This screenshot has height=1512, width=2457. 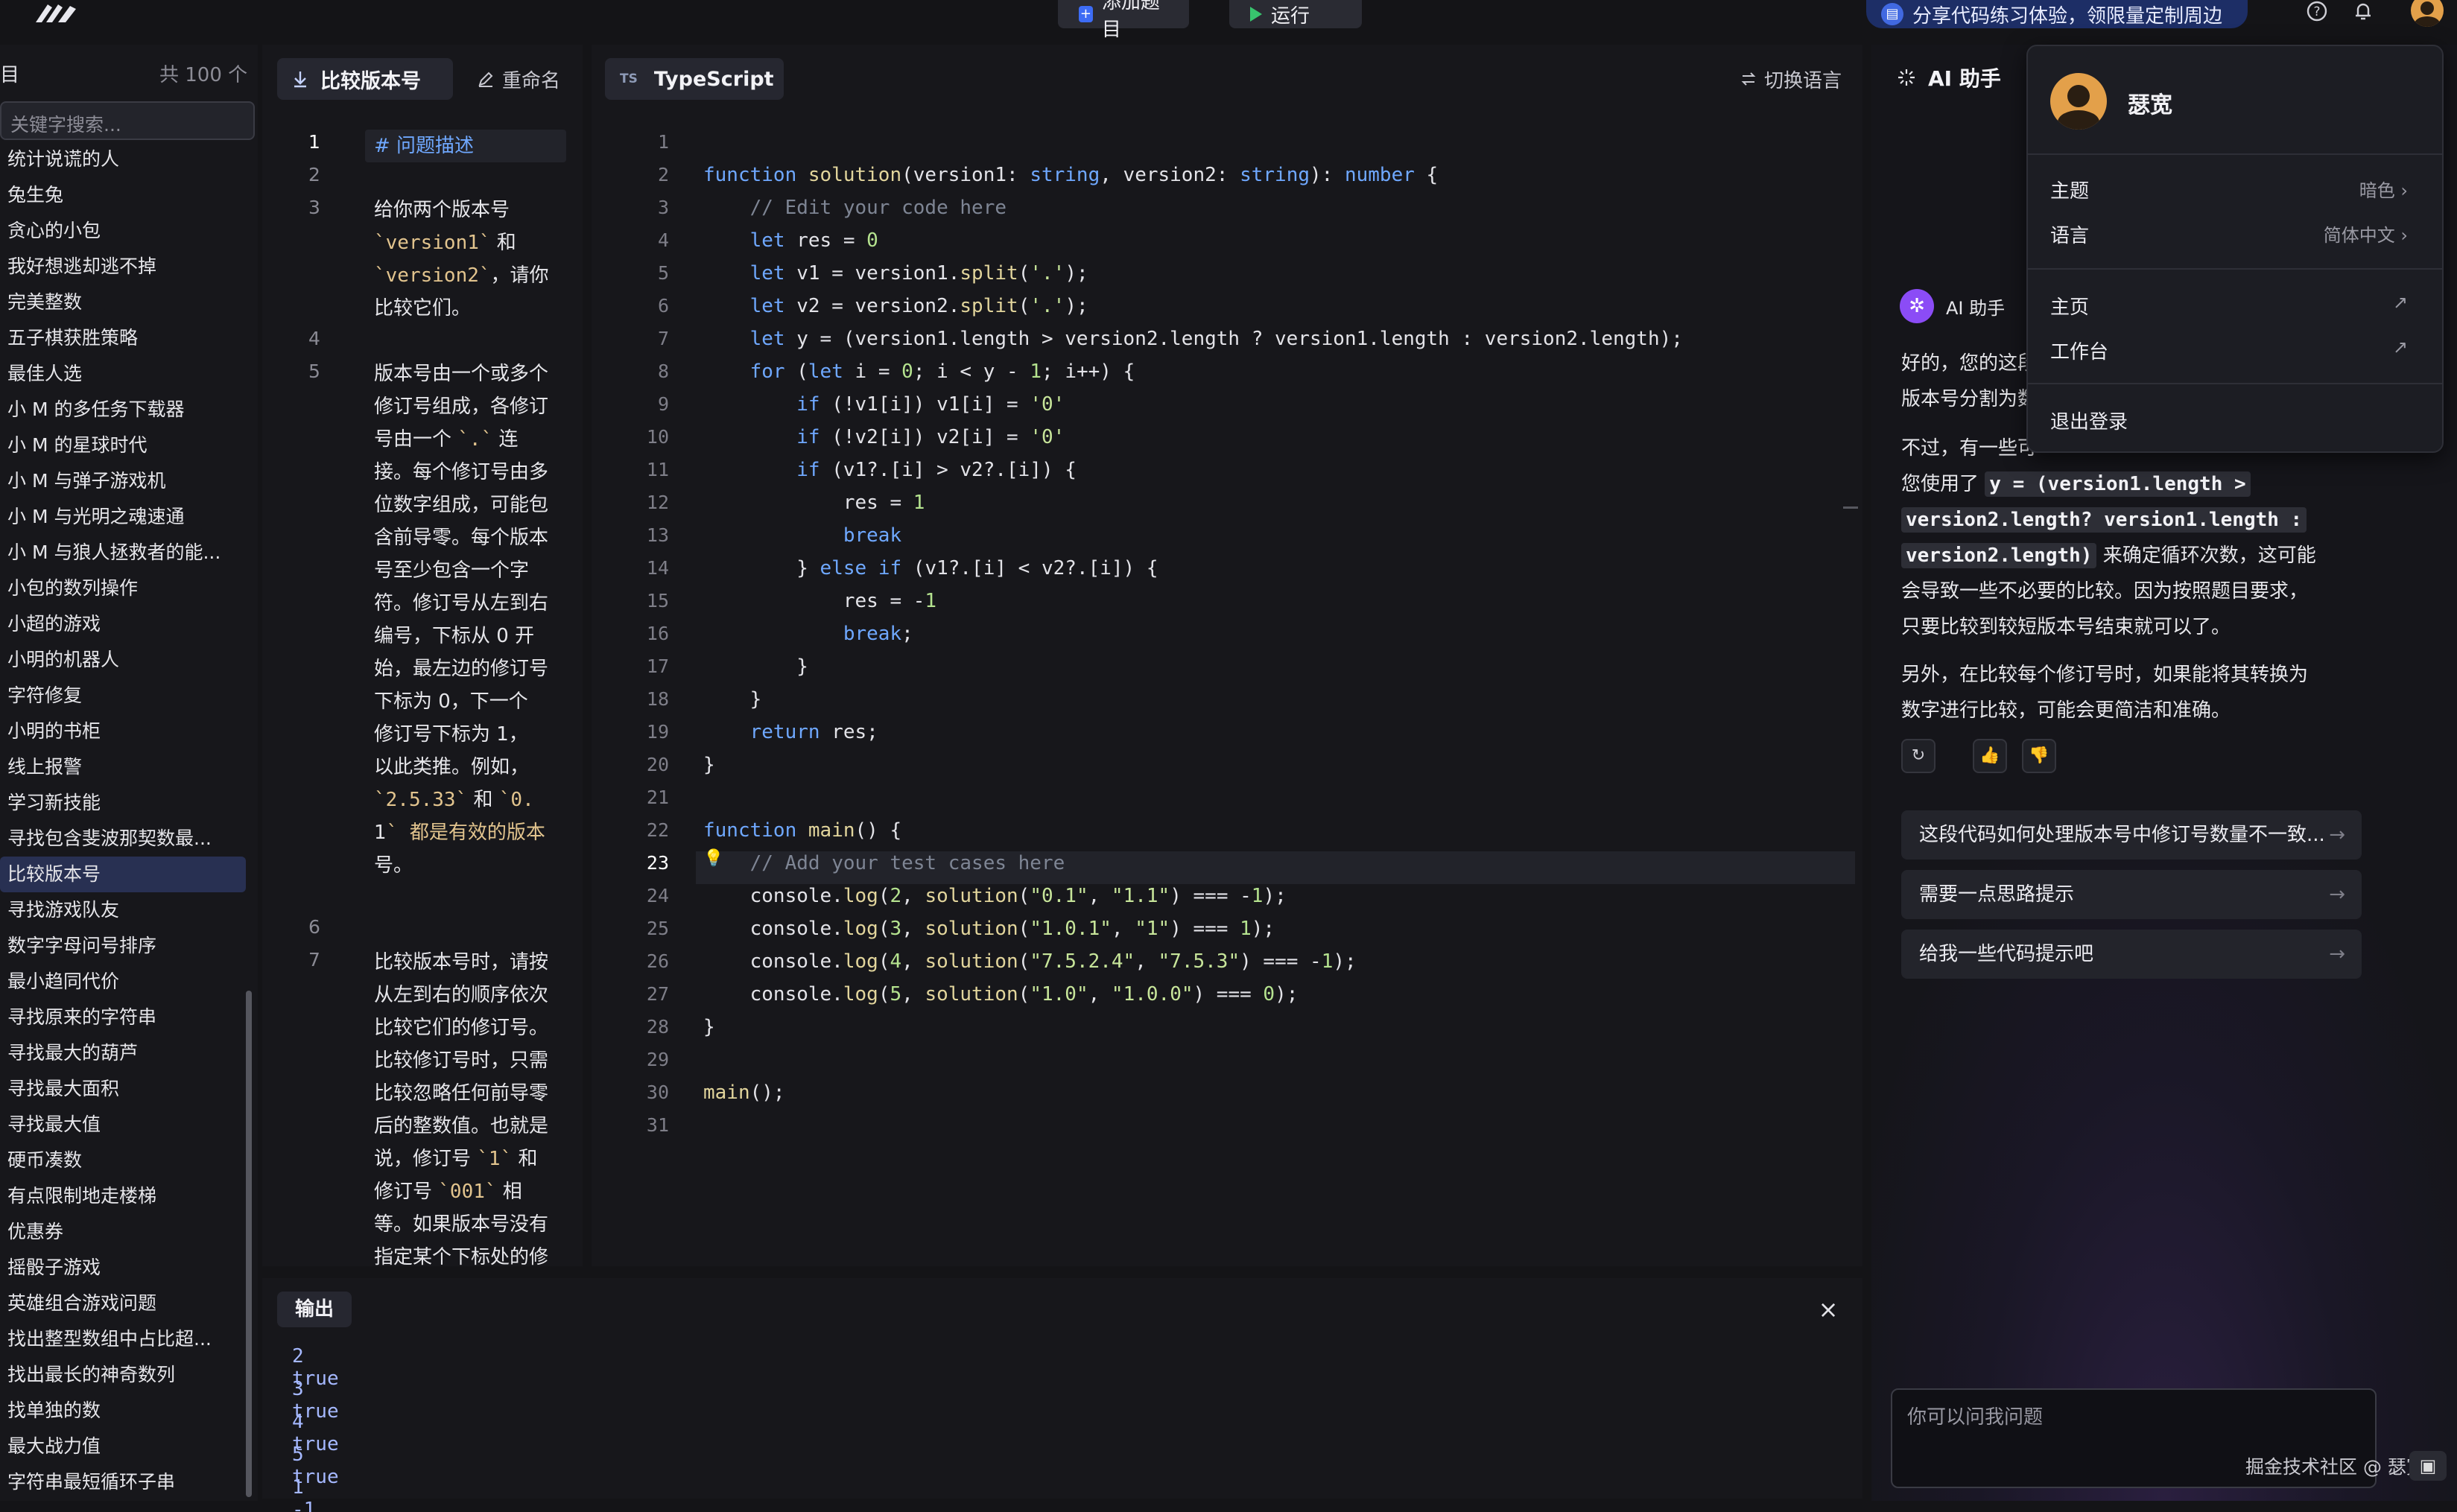 What do you see at coordinates (1123, 20) in the screenshot?
I see `add-problem-button: + 添加题目` at bounding box center [1123, 20].